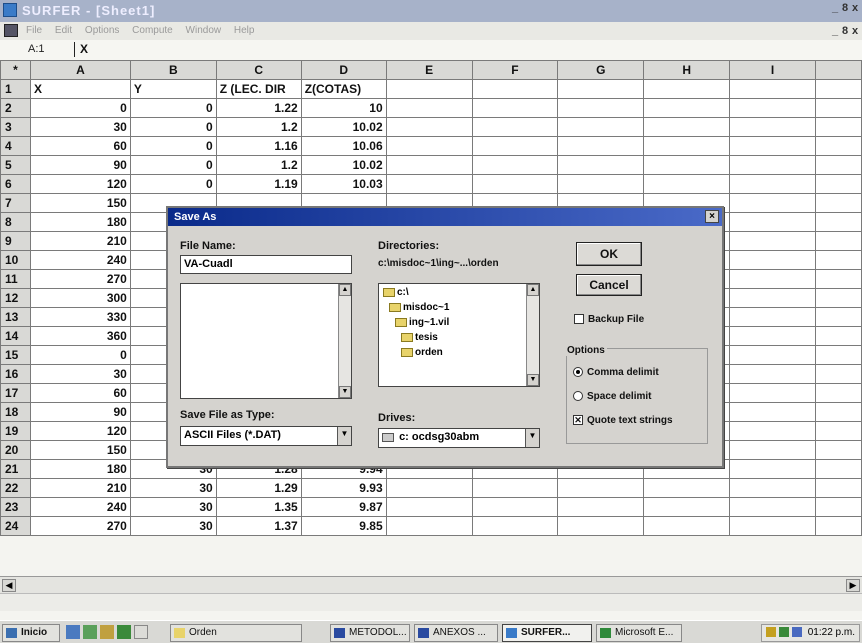 Image resolution: width=862 pixels, height=643 pixels. What do you see at coordinates (80, 431) in the screenshot?
I see `cell-a: 120` at bounding box center [80, 431].